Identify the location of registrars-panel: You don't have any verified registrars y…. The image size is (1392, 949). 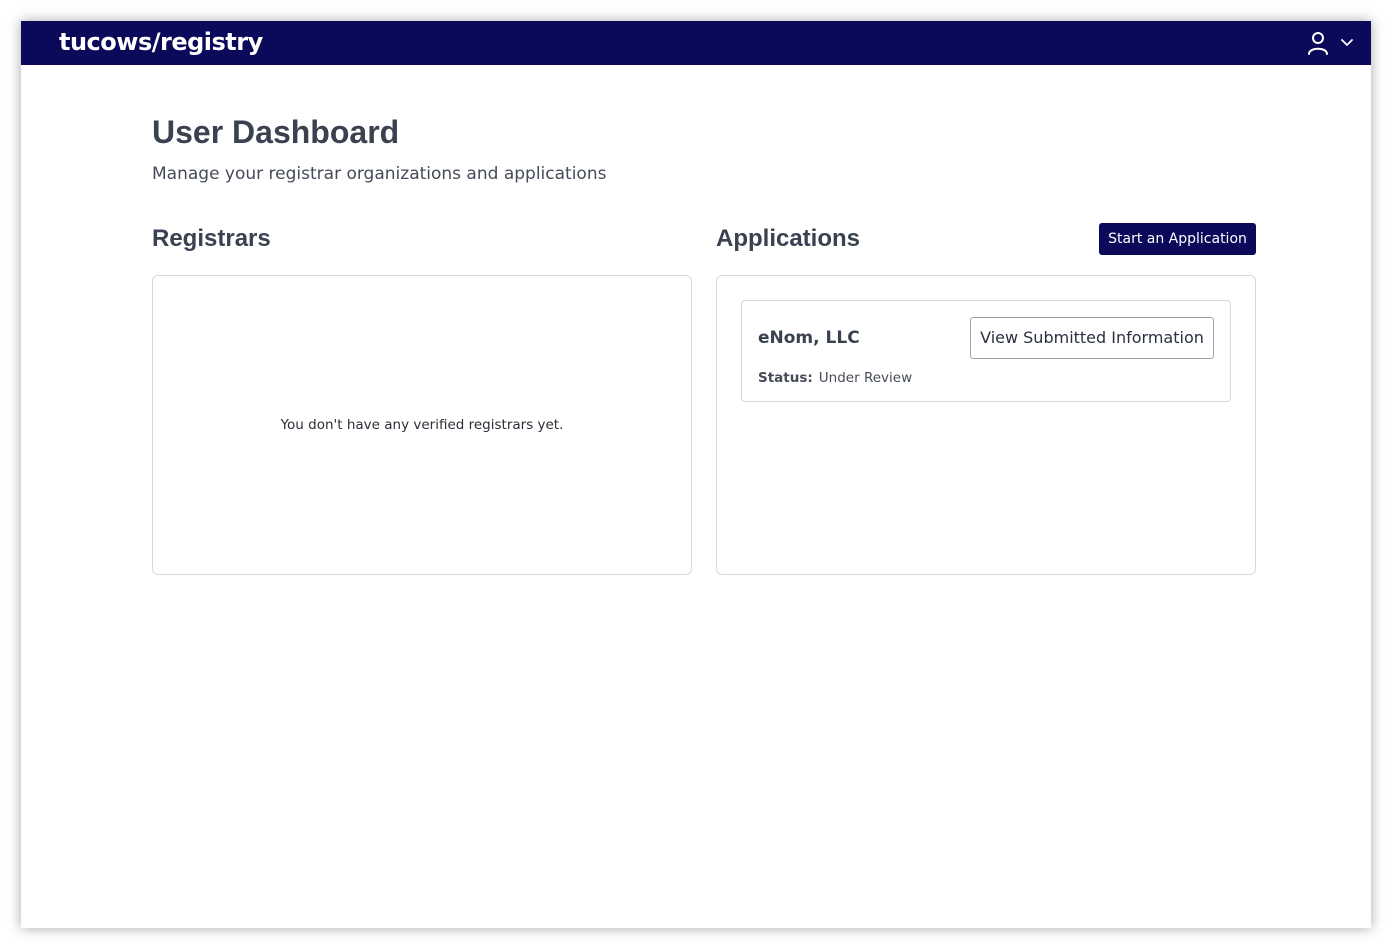
(422, 425).